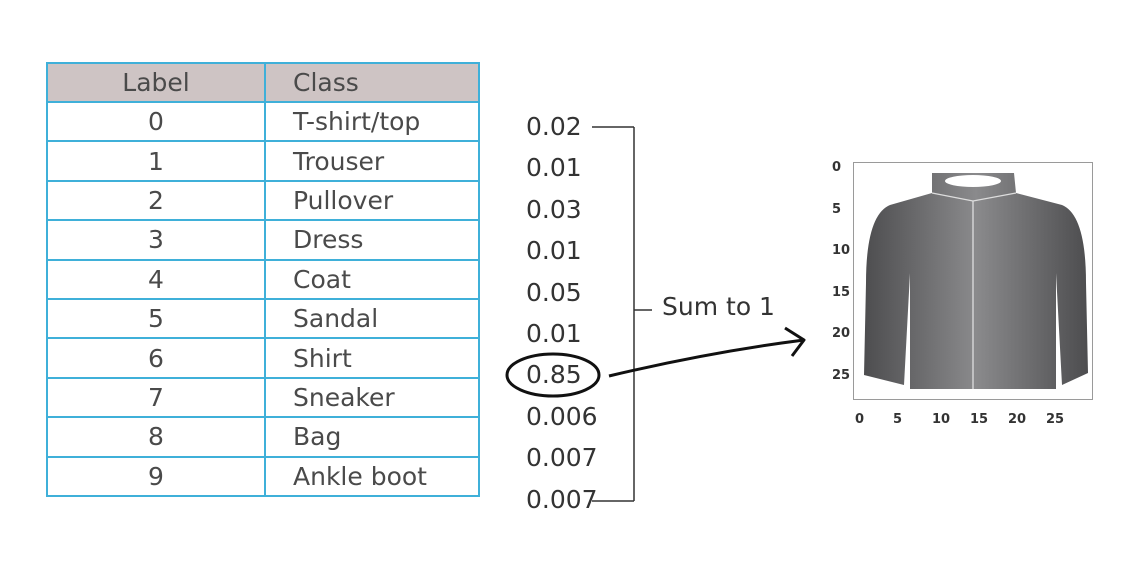 The height and width of the screenshot is (565, 1133). Describe the element at coordinates (860, 419) in the screenshot. I see `x-tick-label: 0` at that location.